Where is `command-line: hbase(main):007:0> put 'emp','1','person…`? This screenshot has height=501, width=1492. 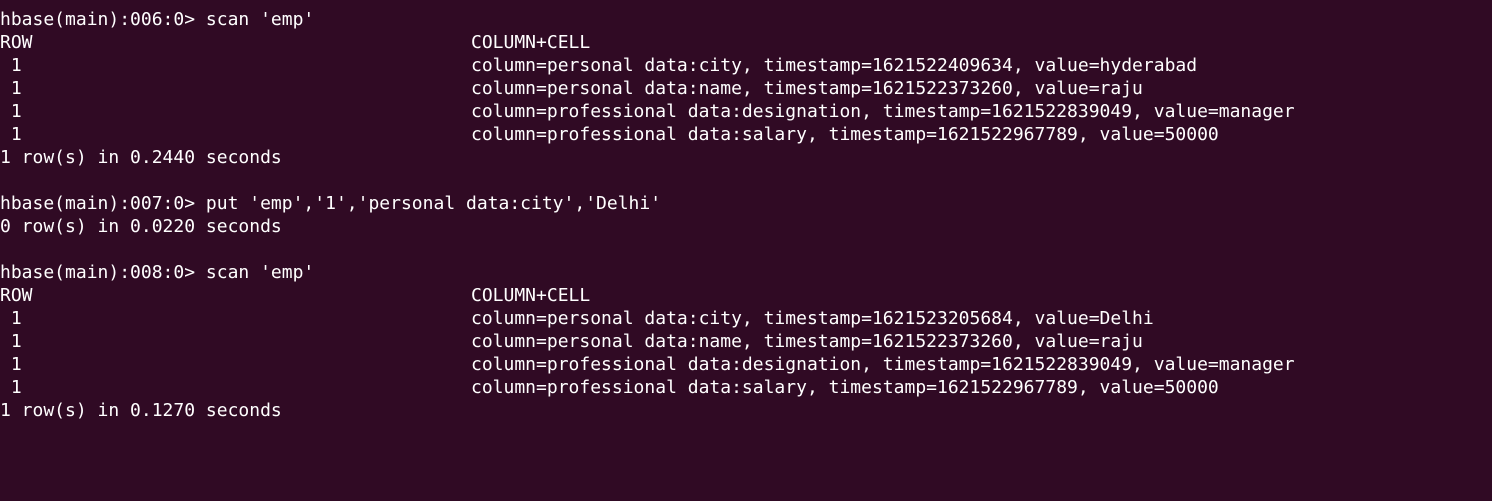
command-line: hbase(main):007:0> put 'emp','1','person… is located at coordinates (746, 203).